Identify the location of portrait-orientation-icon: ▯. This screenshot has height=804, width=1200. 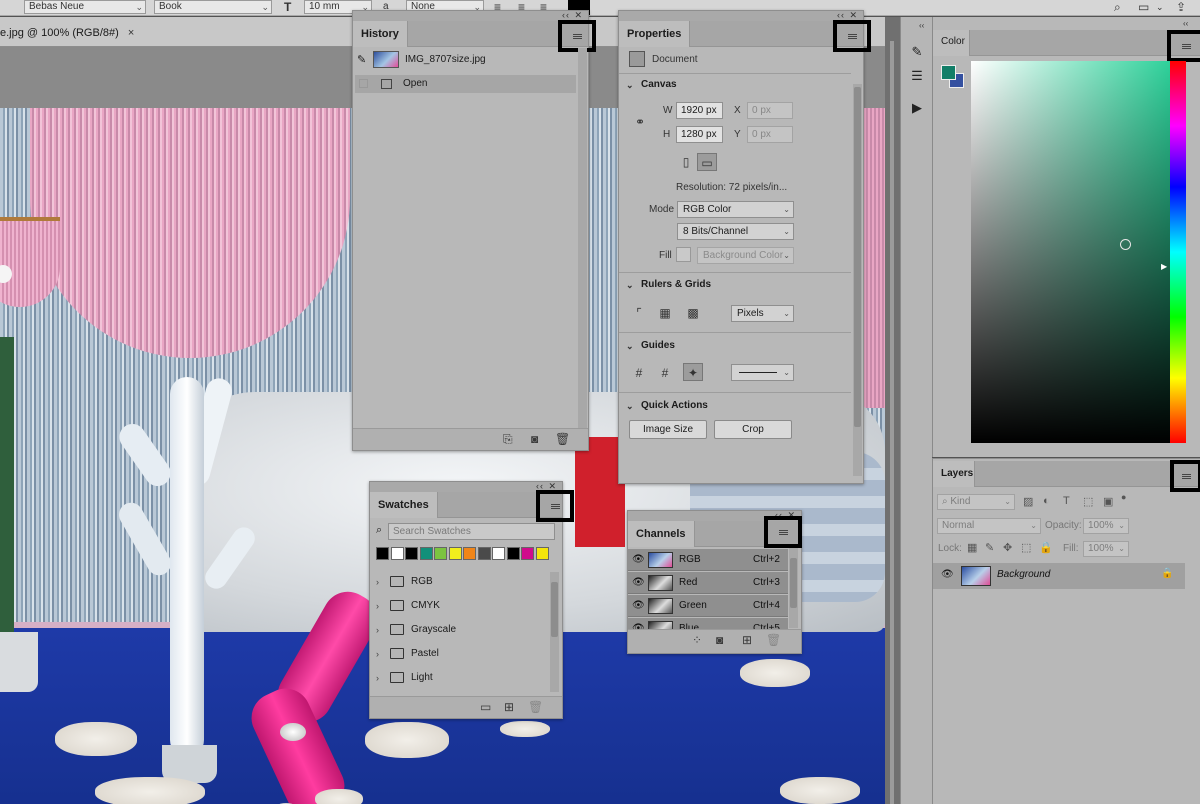
(686, 162).